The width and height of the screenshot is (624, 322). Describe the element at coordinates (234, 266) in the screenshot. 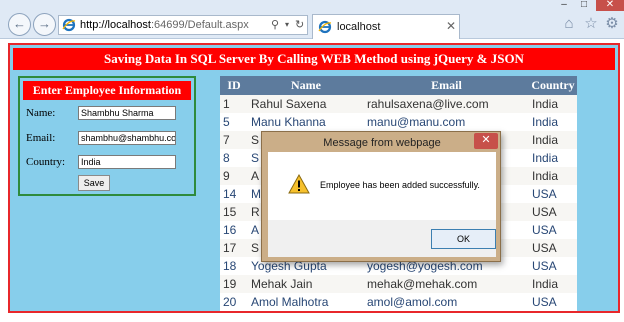

I see `cell-id: 18` at that location.